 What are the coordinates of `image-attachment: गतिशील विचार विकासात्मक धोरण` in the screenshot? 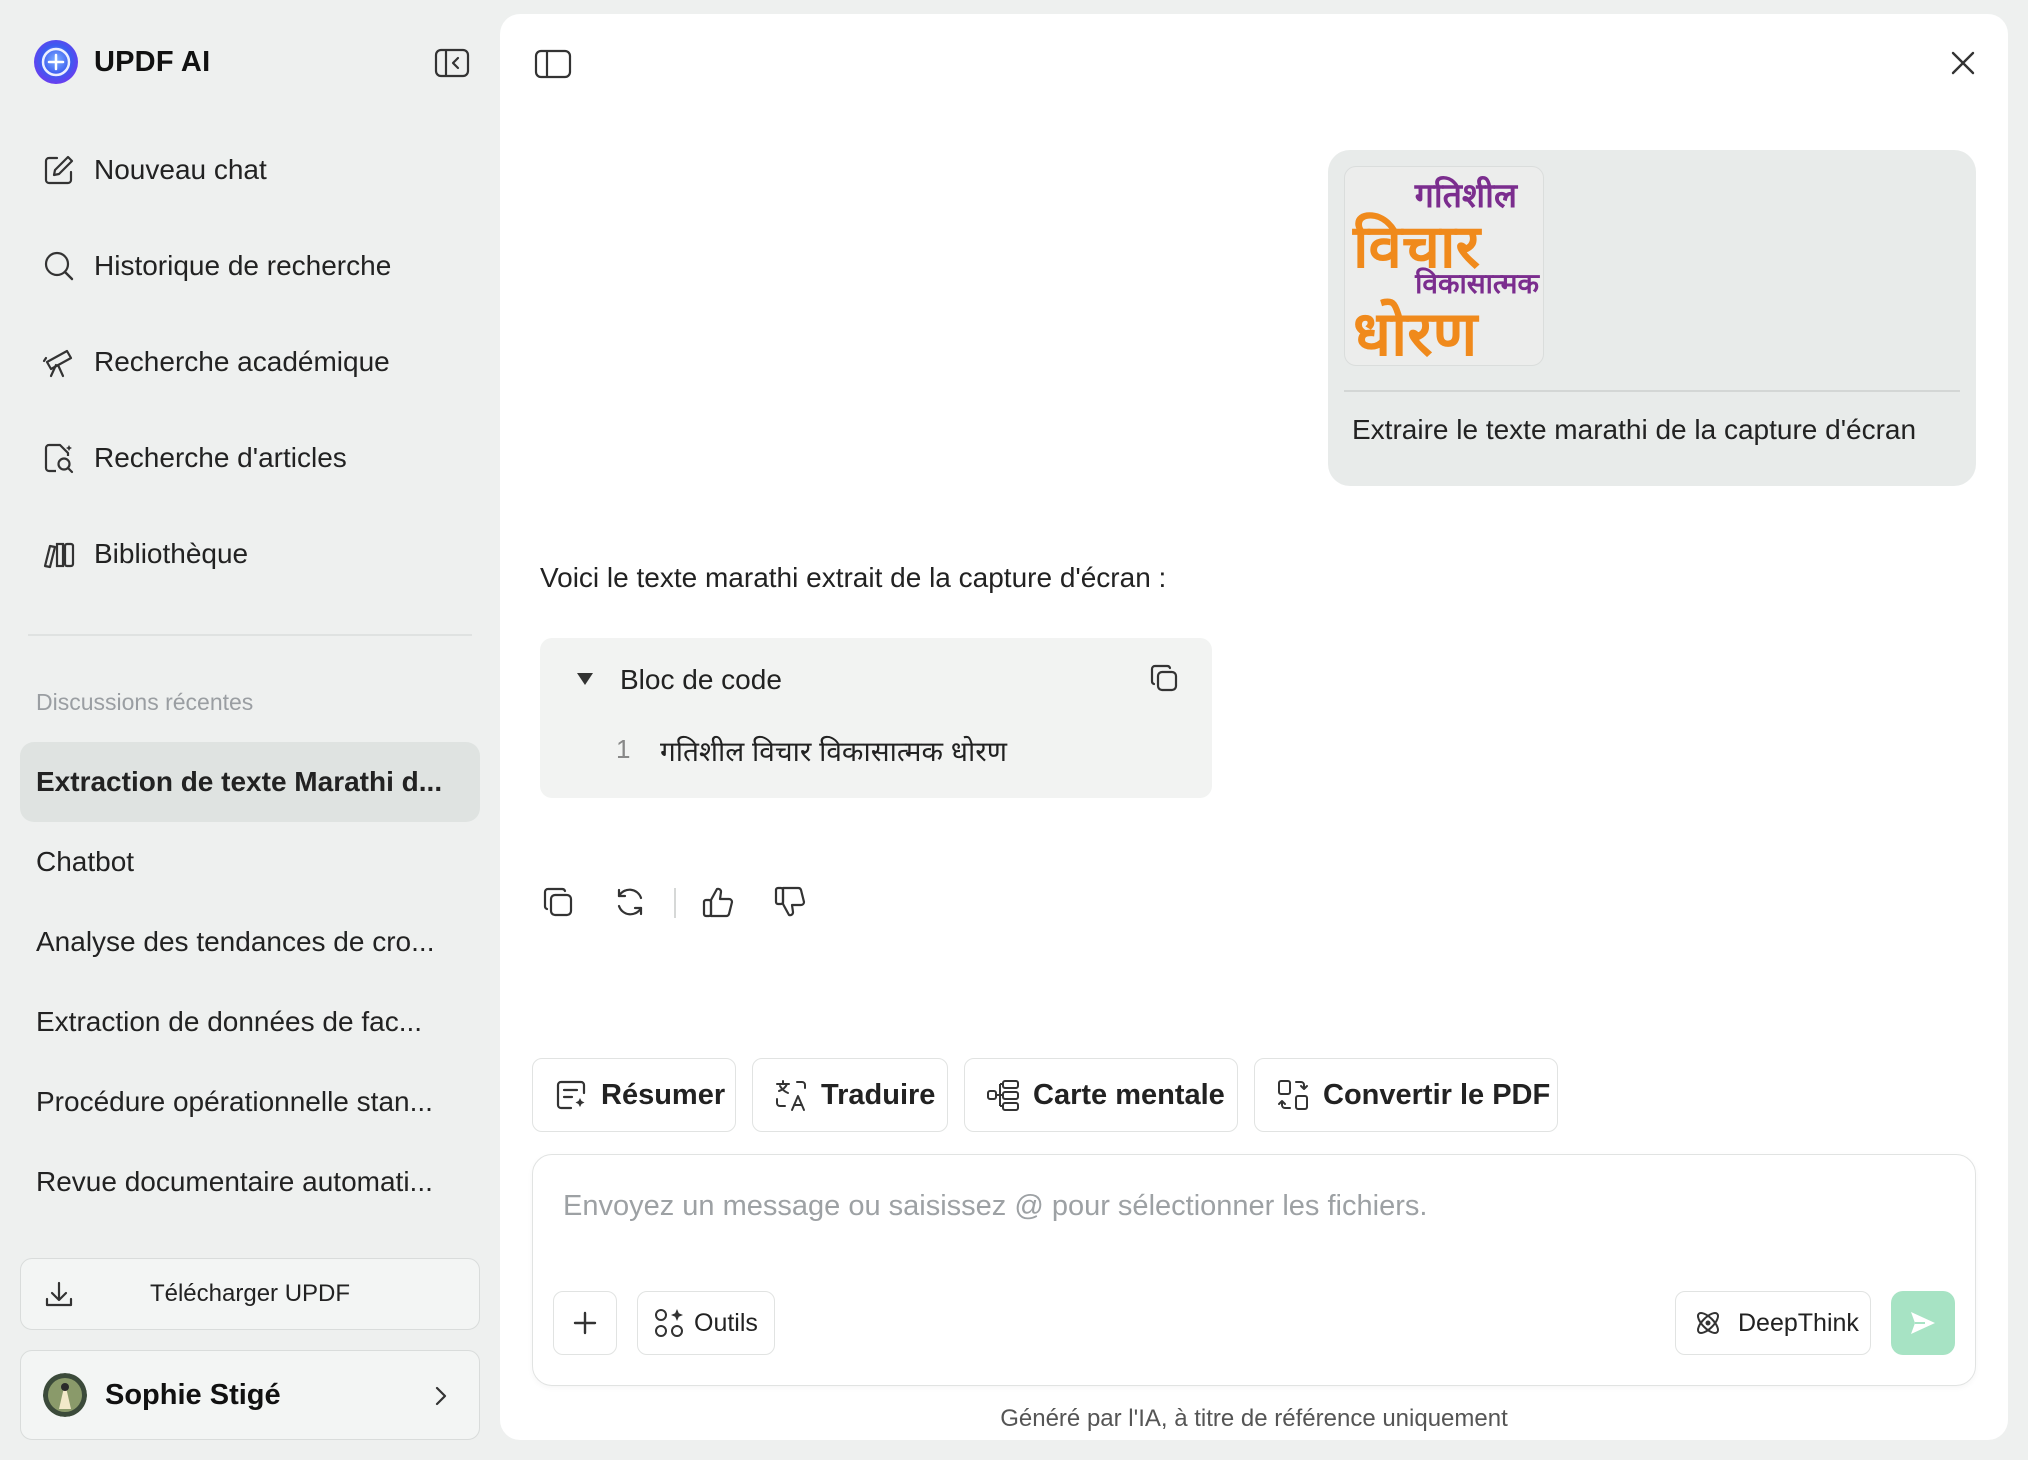 It's located at (1444, 266).